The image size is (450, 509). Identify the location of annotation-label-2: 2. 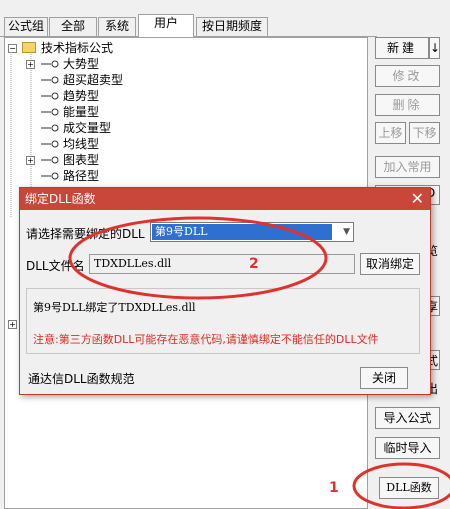
(254, 264).